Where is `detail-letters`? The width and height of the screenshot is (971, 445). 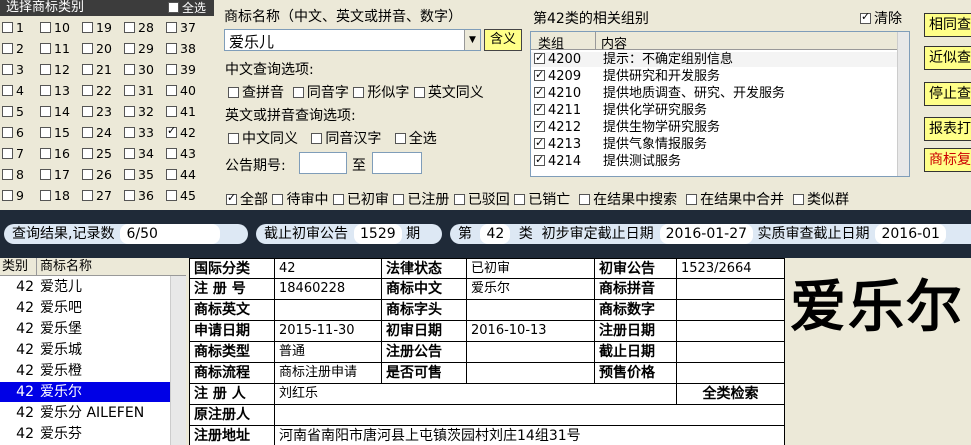 detail-letters is located at coordinates (531, 310).